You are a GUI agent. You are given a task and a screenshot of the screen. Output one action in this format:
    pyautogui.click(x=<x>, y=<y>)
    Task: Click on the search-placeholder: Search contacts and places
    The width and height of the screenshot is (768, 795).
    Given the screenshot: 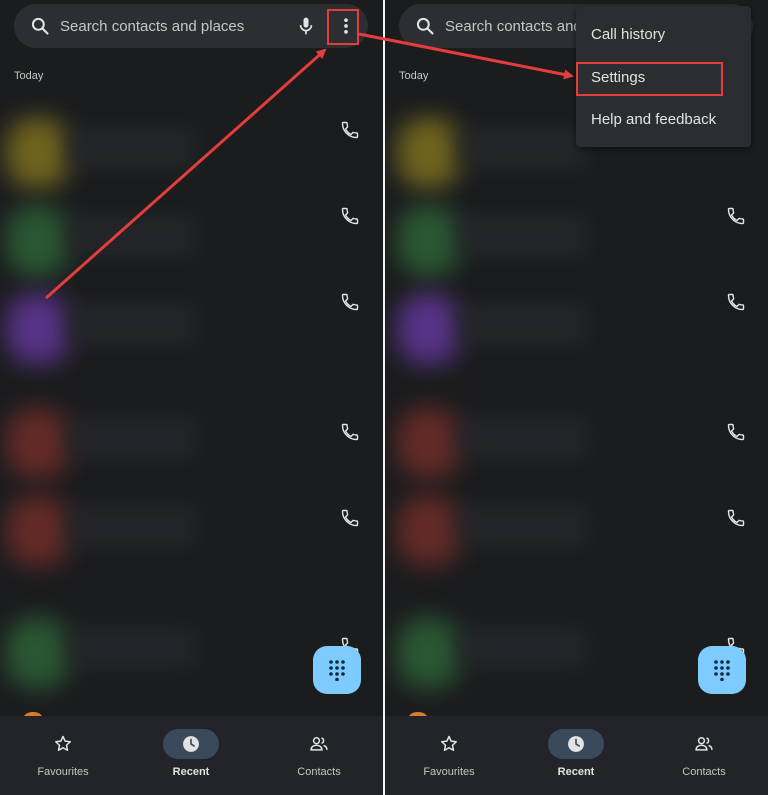 What is the action you would take?
    pyautogui.click(x=152, y=26)
    